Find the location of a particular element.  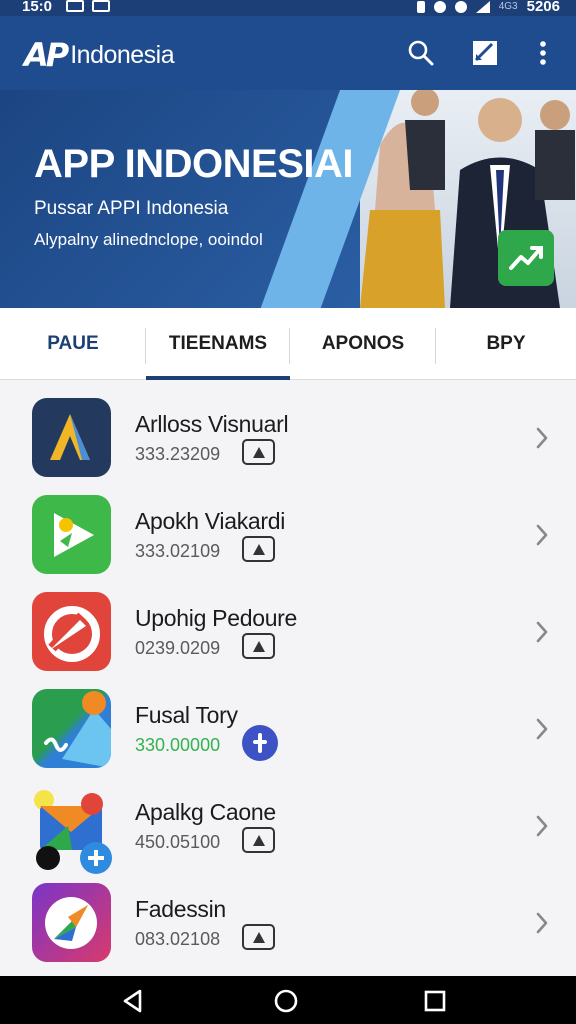

image-notification-icon is located at coordinates (75, 6).